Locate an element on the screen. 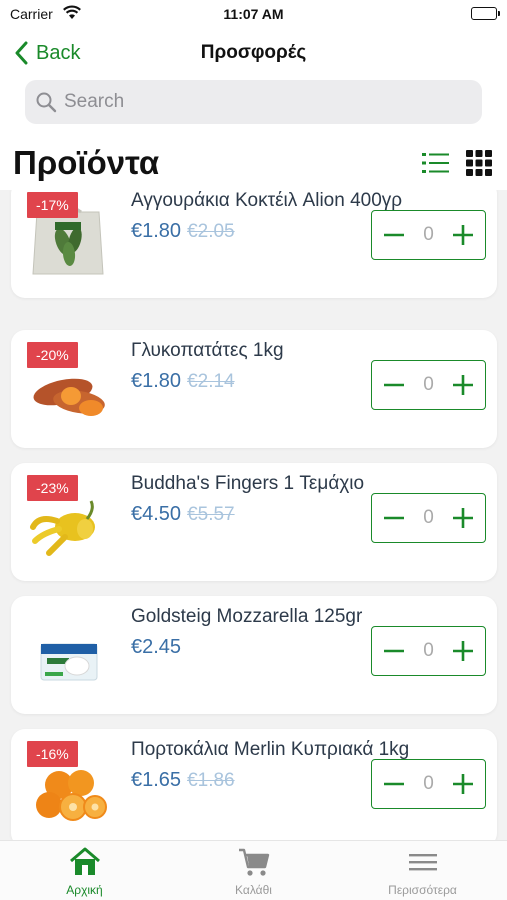  status-time: 11:07 AM is located at coordinates (253, 14).